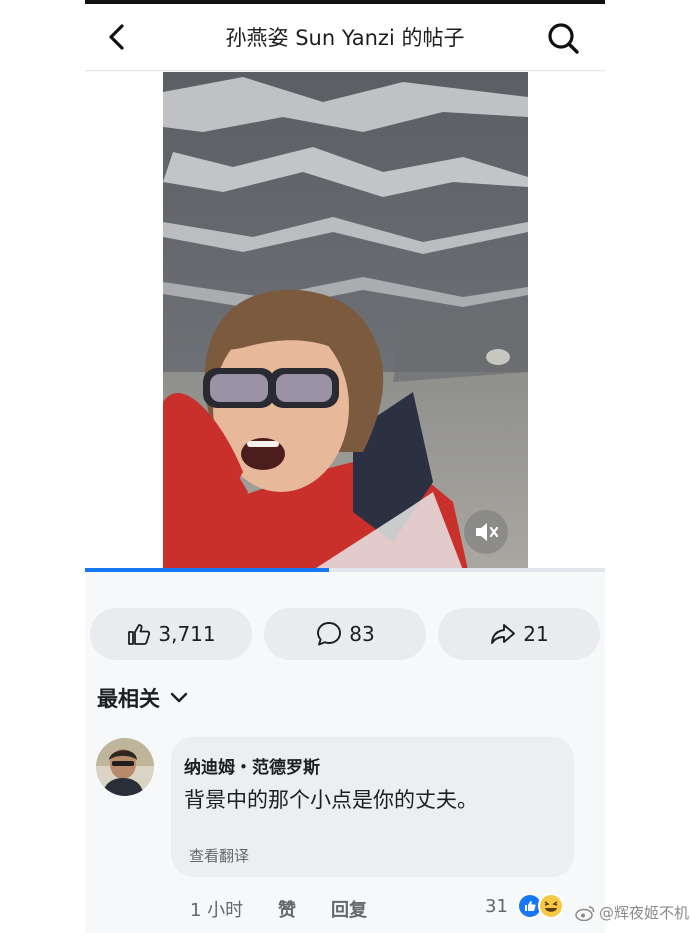 This screenshot has height=933, width=690. I want to click on share-count: 21, so click(536, 634).